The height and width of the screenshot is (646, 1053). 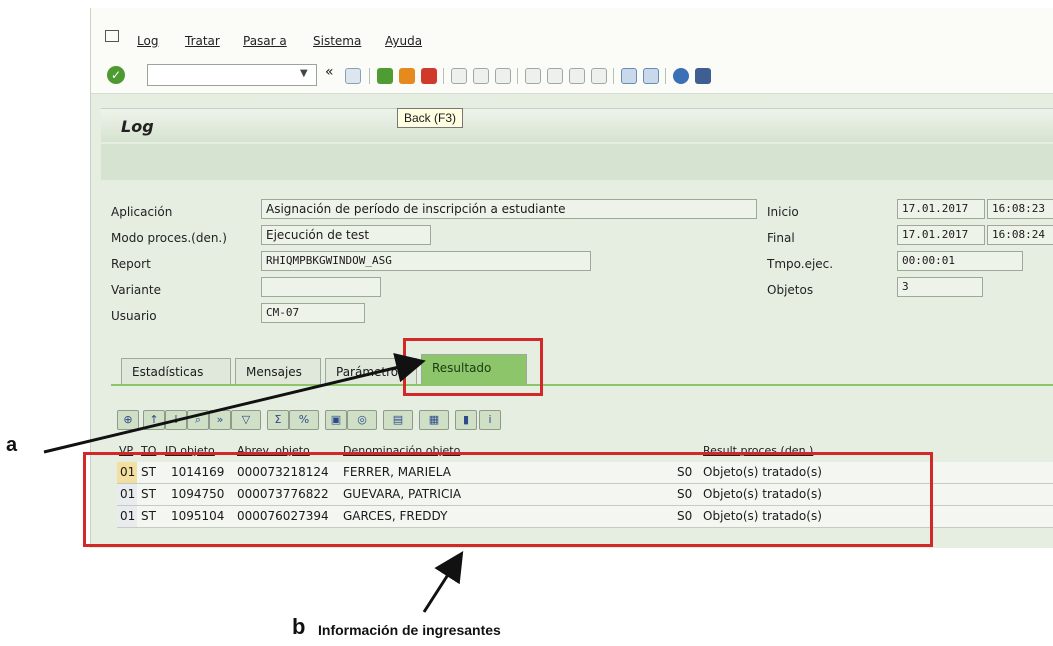 I want to click on annotation-b-letter: b, so click(x=299, y=626).